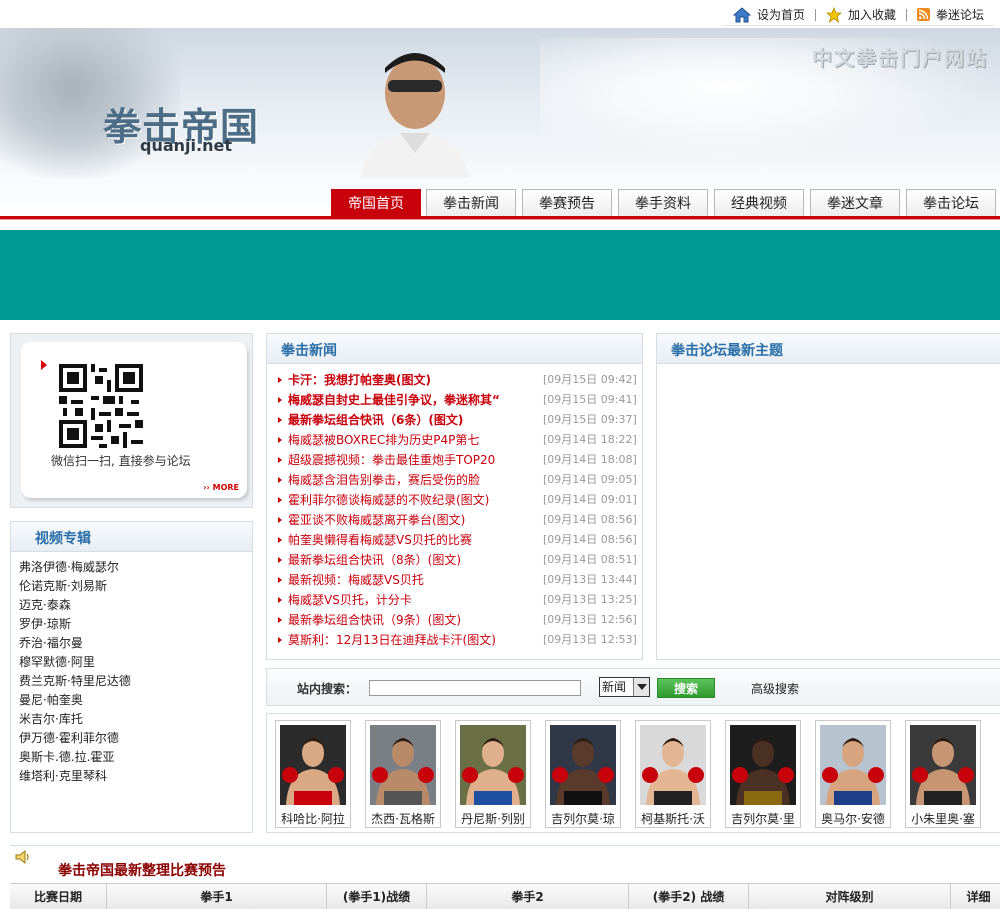  I want to click on qr-more-link: ›› MORE, so click(221, 487).